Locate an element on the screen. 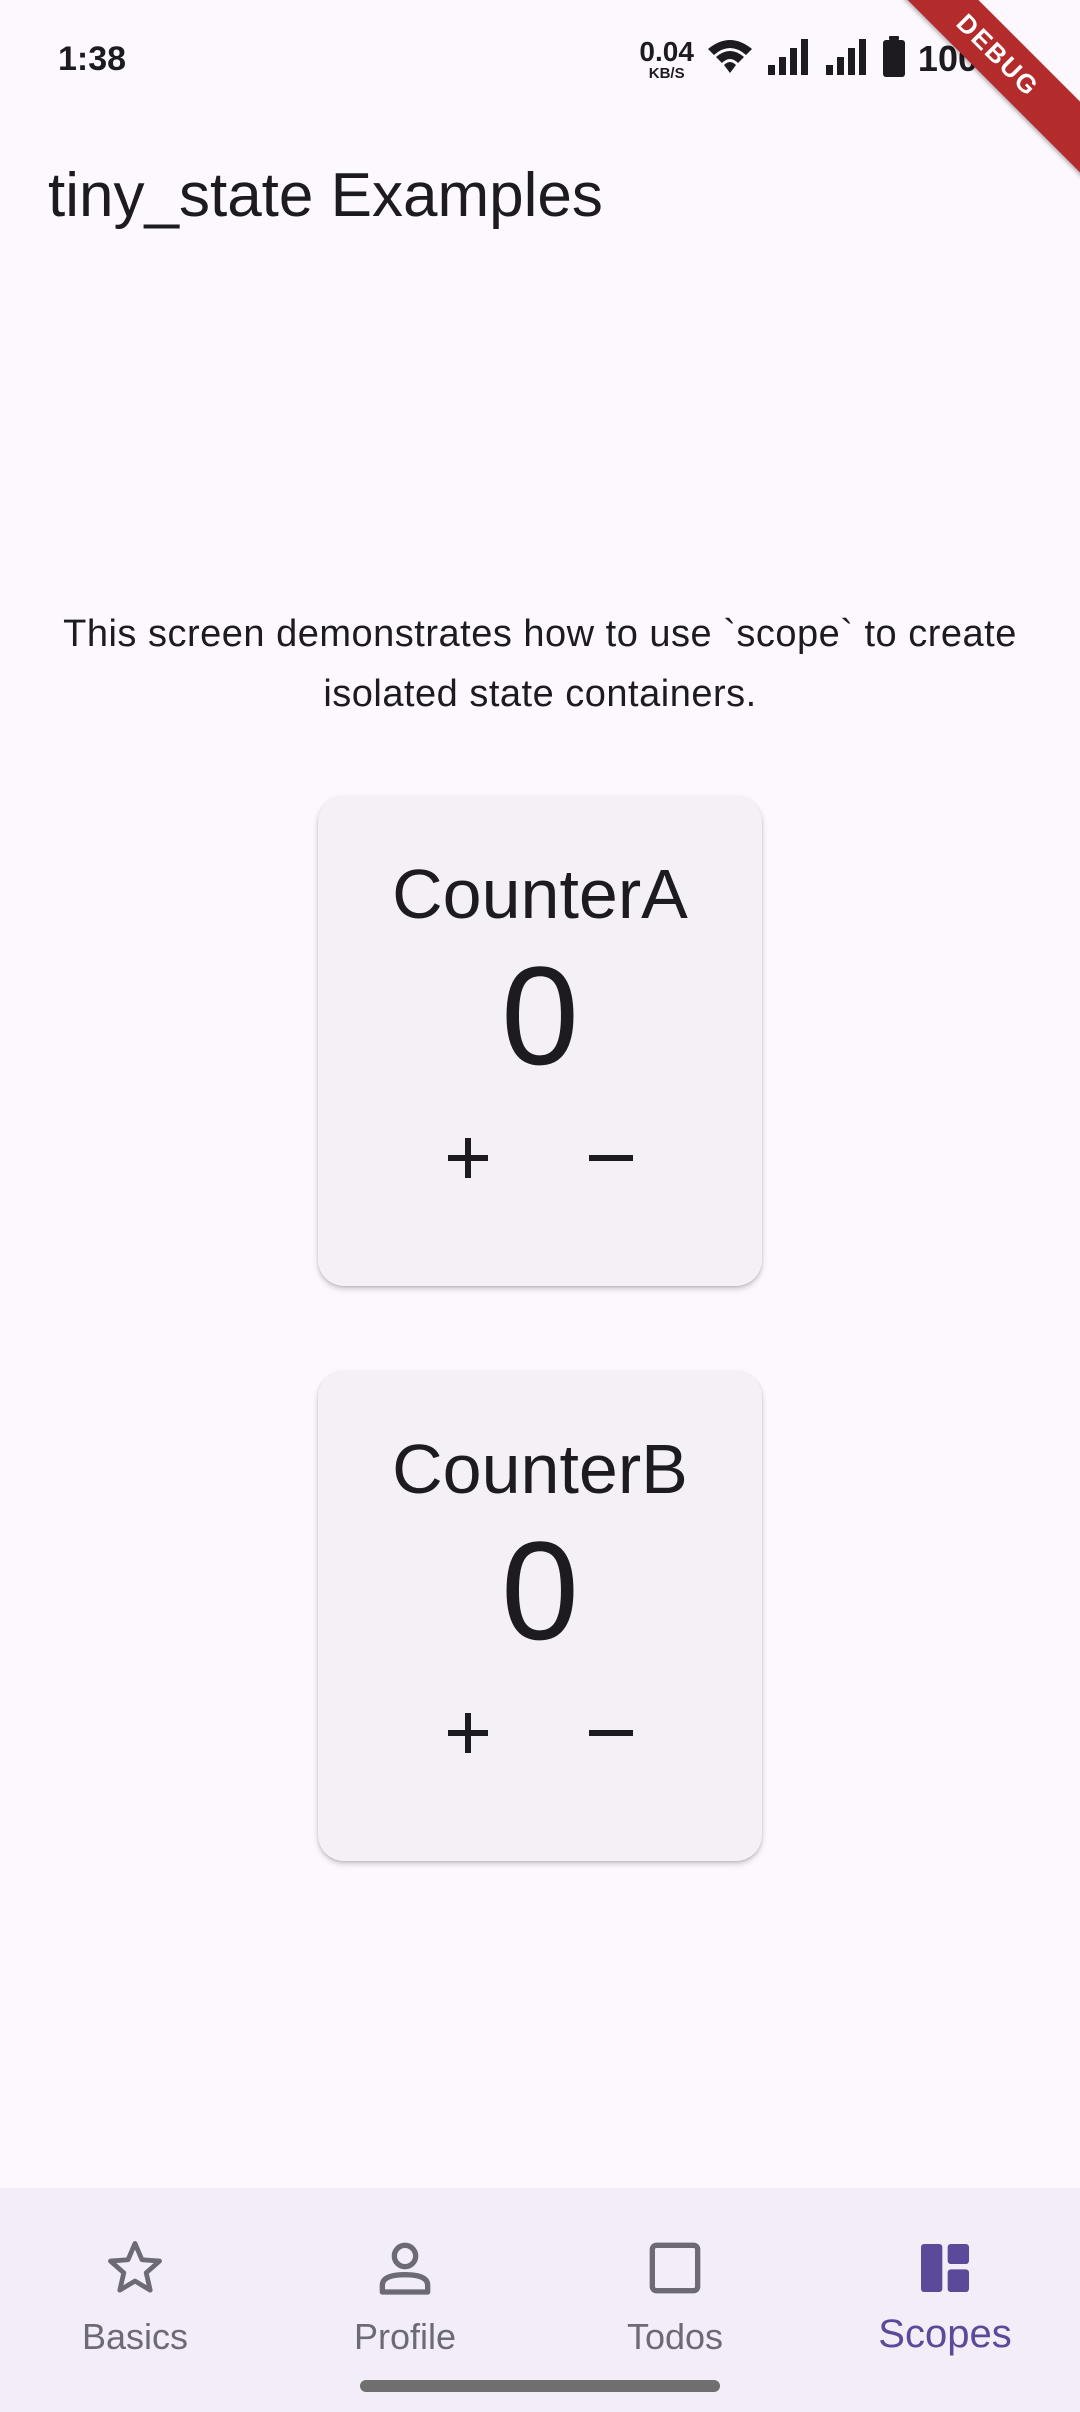 Image resolution: width=1080 pixels, height=2412 pixels. counter-name: CounterA is located at coordinates (540, 894).